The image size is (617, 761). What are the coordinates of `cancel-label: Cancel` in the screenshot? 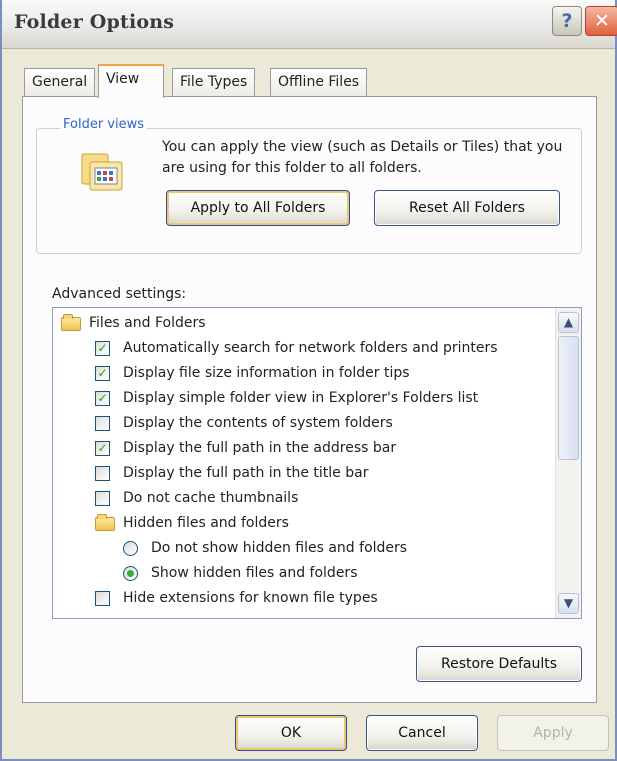 It's located at (422, 733).